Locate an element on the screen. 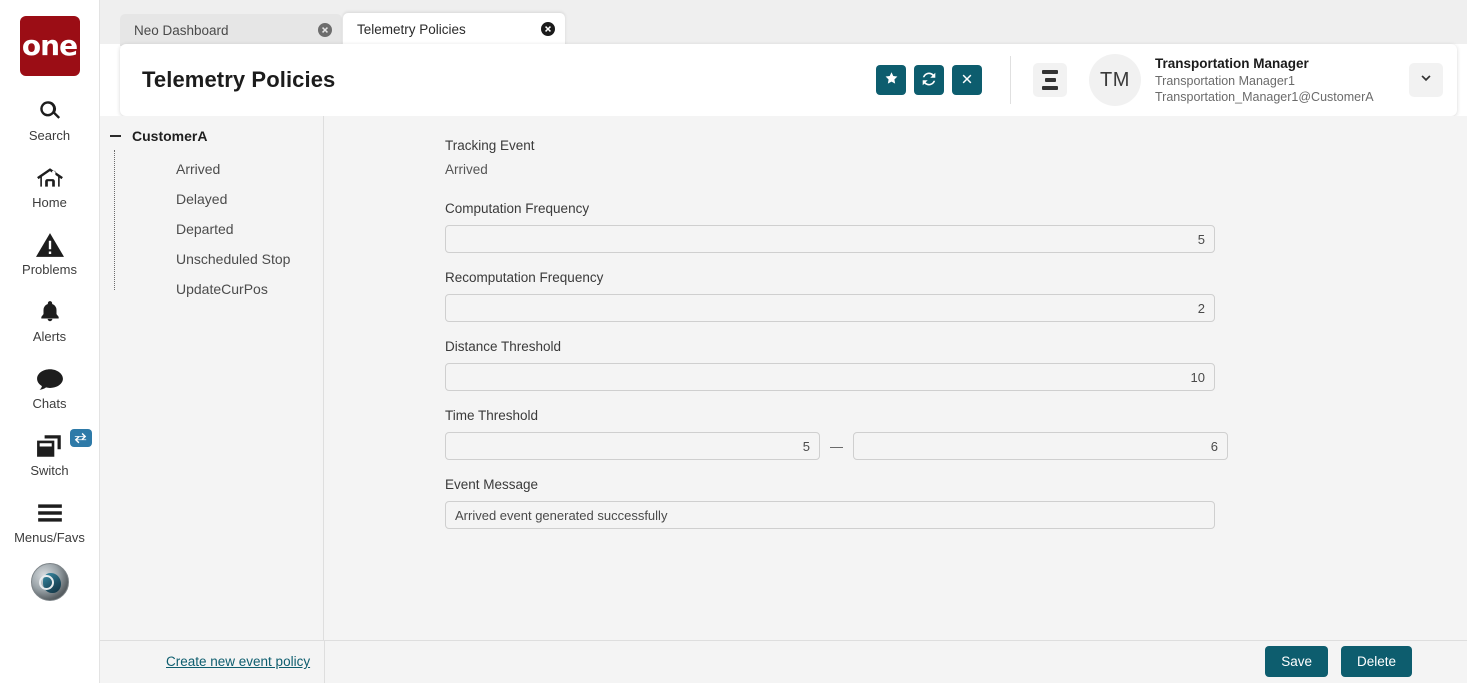 The width and height of the screenshot is (1467, 683). tree-item-unscheduled-stop: Unscheduled Stop is located at coordinates (211, 259).